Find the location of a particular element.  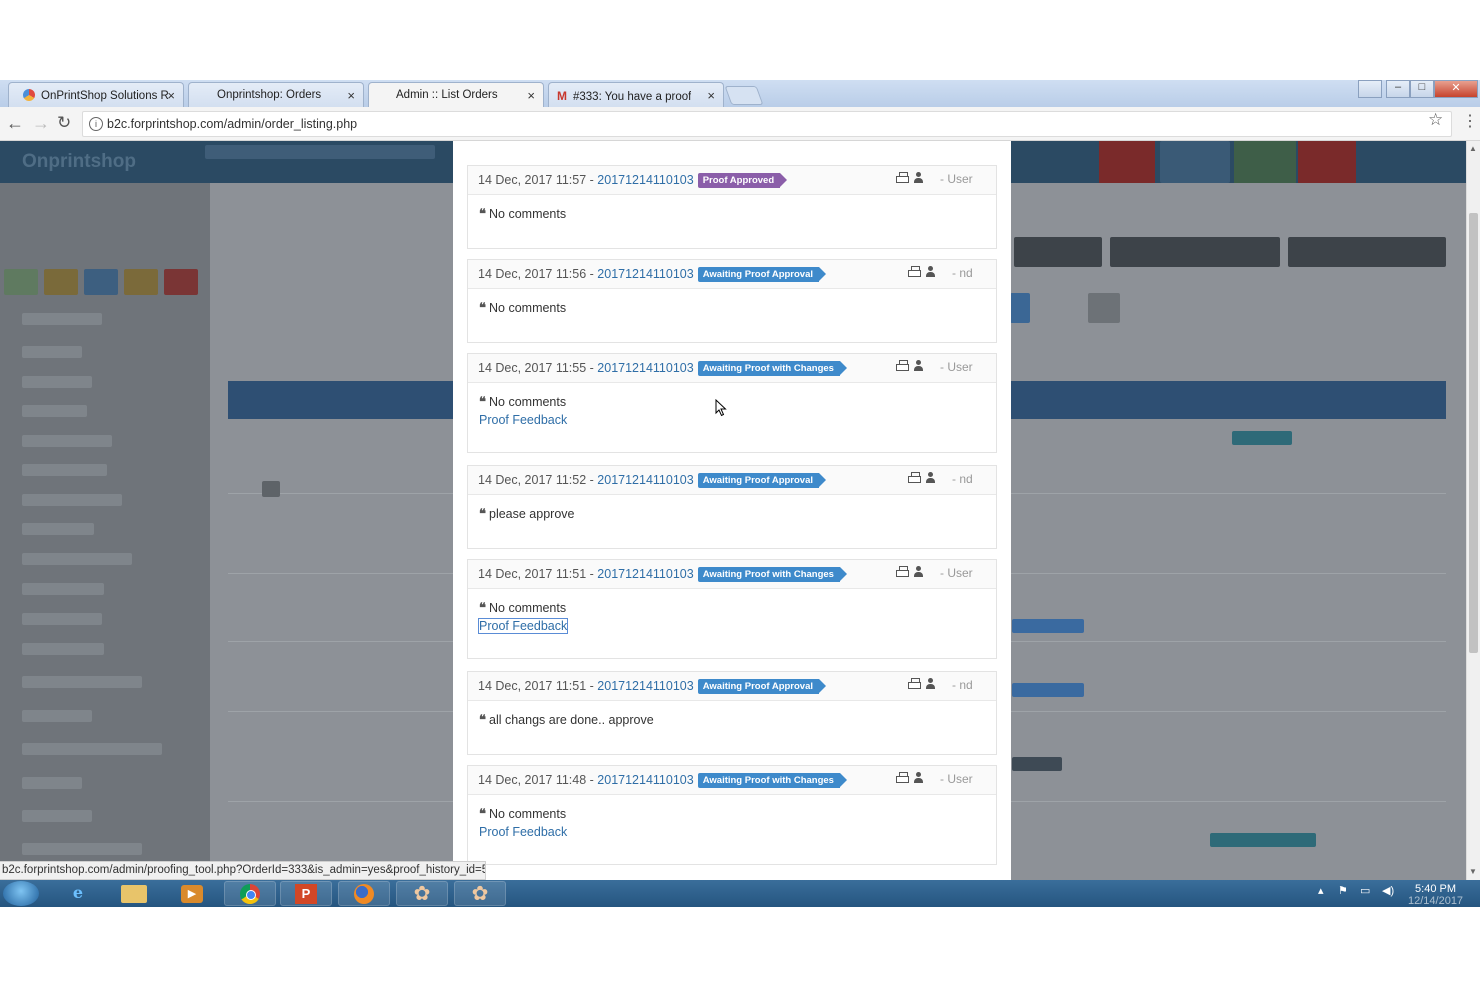

entry-date: 14 Dec, 2017 11:51 is located at coordinates (532, 574).